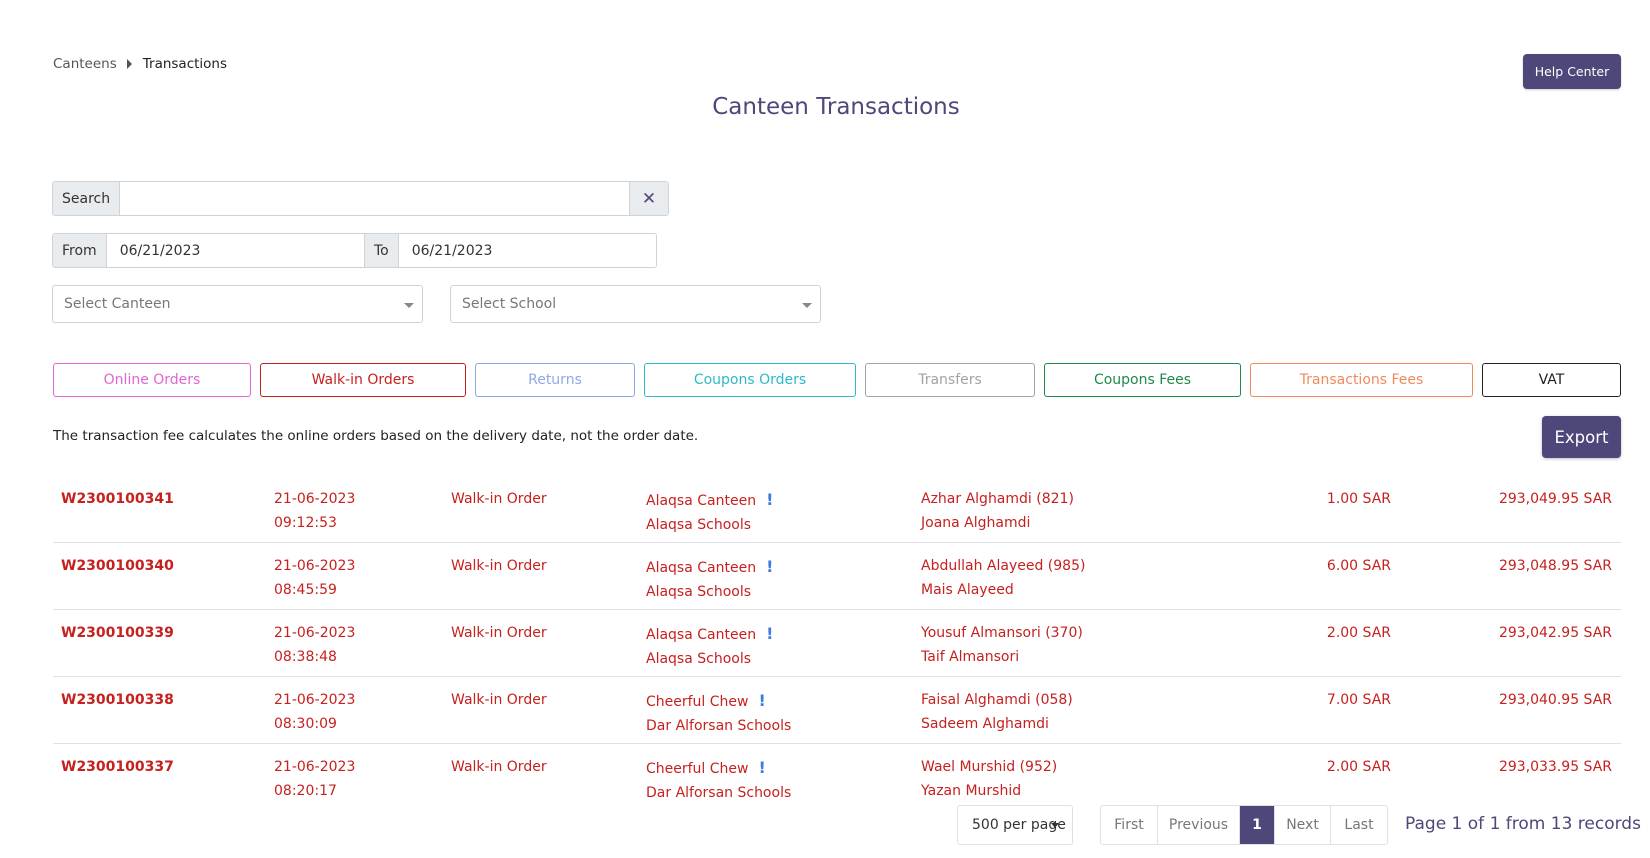 The width and height of the screenshot is (1650, 858). Describe the element at coordinates (997, 511) in the screenshot. I see `student-parent: Azhar Alghamdi (821) Joana Alghamdi` at that location.